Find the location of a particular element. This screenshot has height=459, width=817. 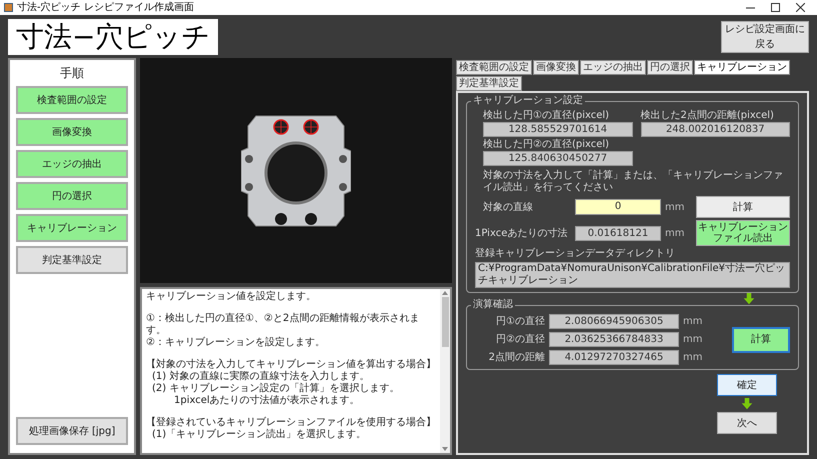

tab: キャリブレーション is located at coordinates (742, 67).